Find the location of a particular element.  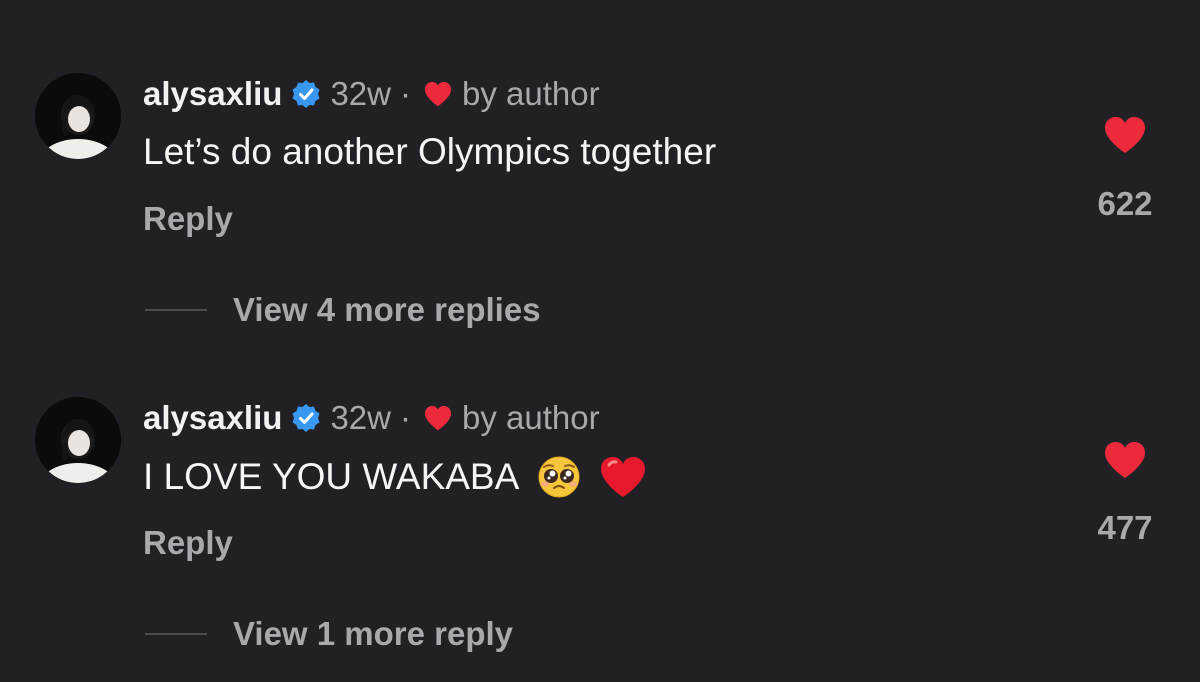

comment-body: Let’s do another Olympics together is located at coordinates (430, 151).